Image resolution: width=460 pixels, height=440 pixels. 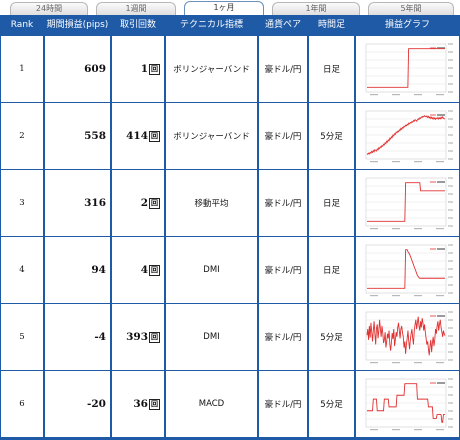 I want to click on trade-count: 1, so click(x=144, y=69).